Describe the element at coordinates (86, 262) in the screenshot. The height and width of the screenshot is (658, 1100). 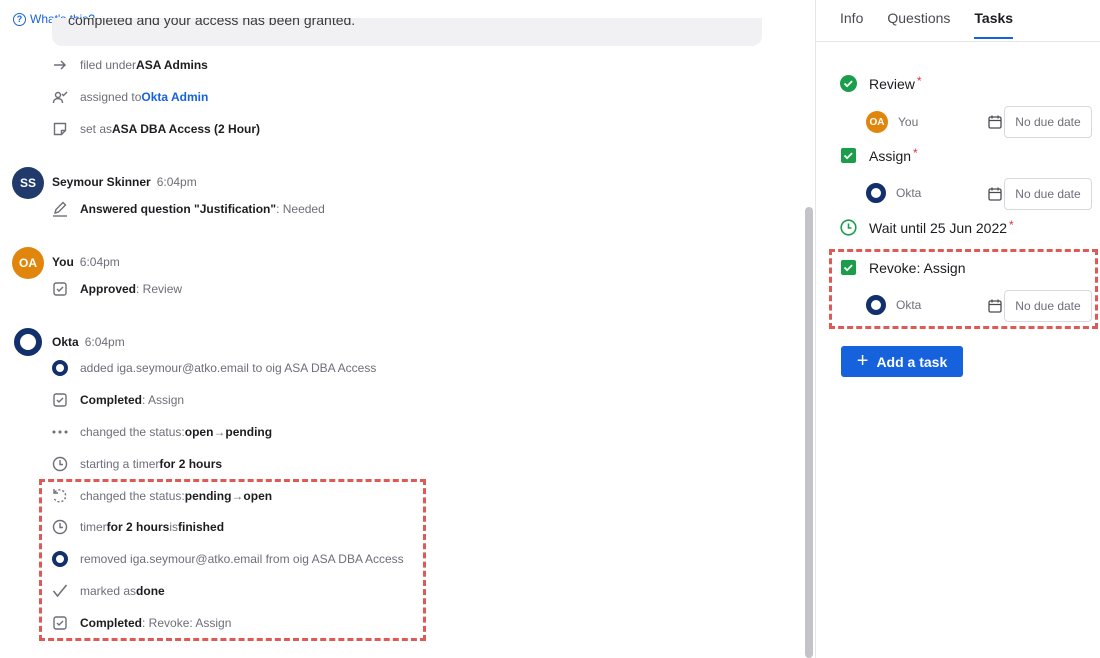
I see `entry-header-you: You 6:04pm` at that location.